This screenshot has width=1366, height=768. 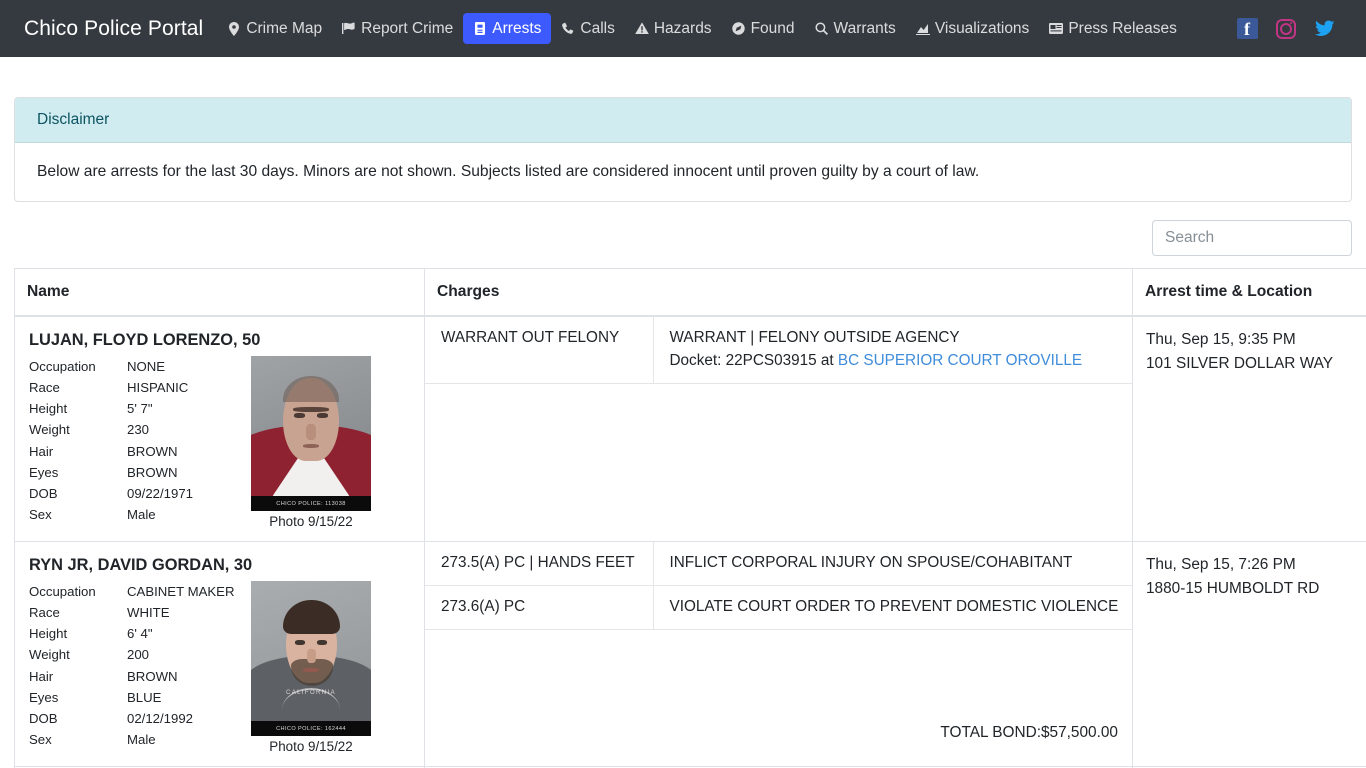 I want to click on arrest-cell: Thu, Sep 15, 7:26 PM 1880-15 HUMBOLDT RD, so click(x=1249, y=654).